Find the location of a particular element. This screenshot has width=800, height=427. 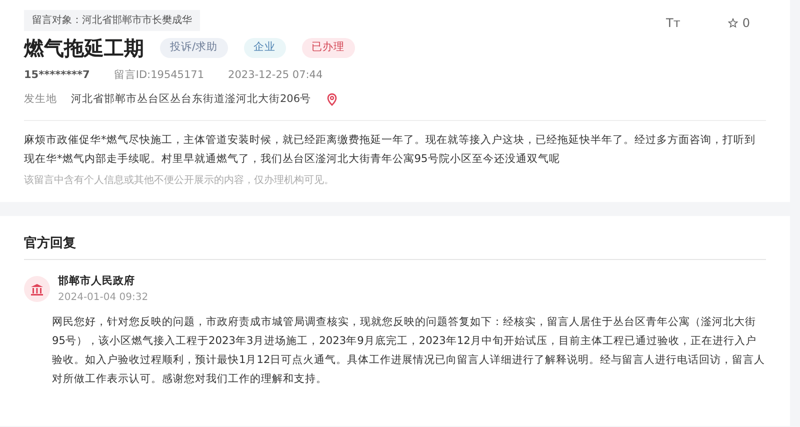

star-icon is located at coordinates (733, 23).